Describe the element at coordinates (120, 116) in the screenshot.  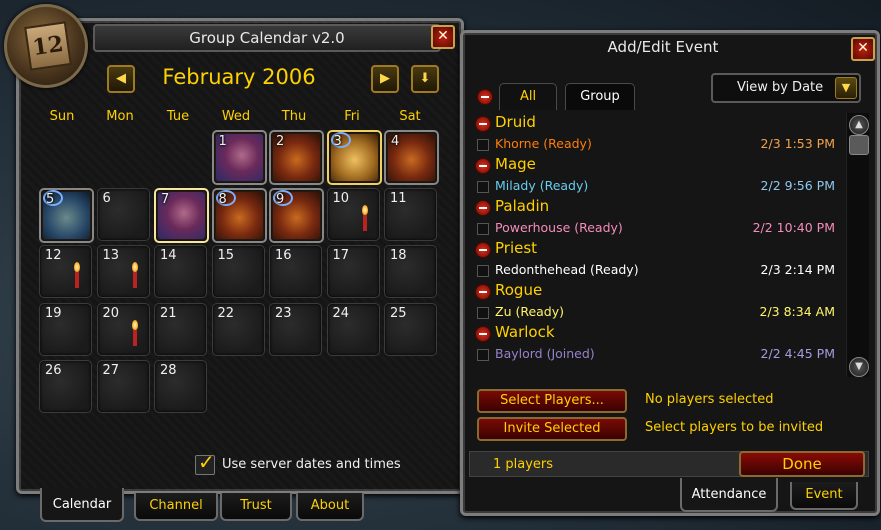
I see `weekday-mon: Mon` at that location.